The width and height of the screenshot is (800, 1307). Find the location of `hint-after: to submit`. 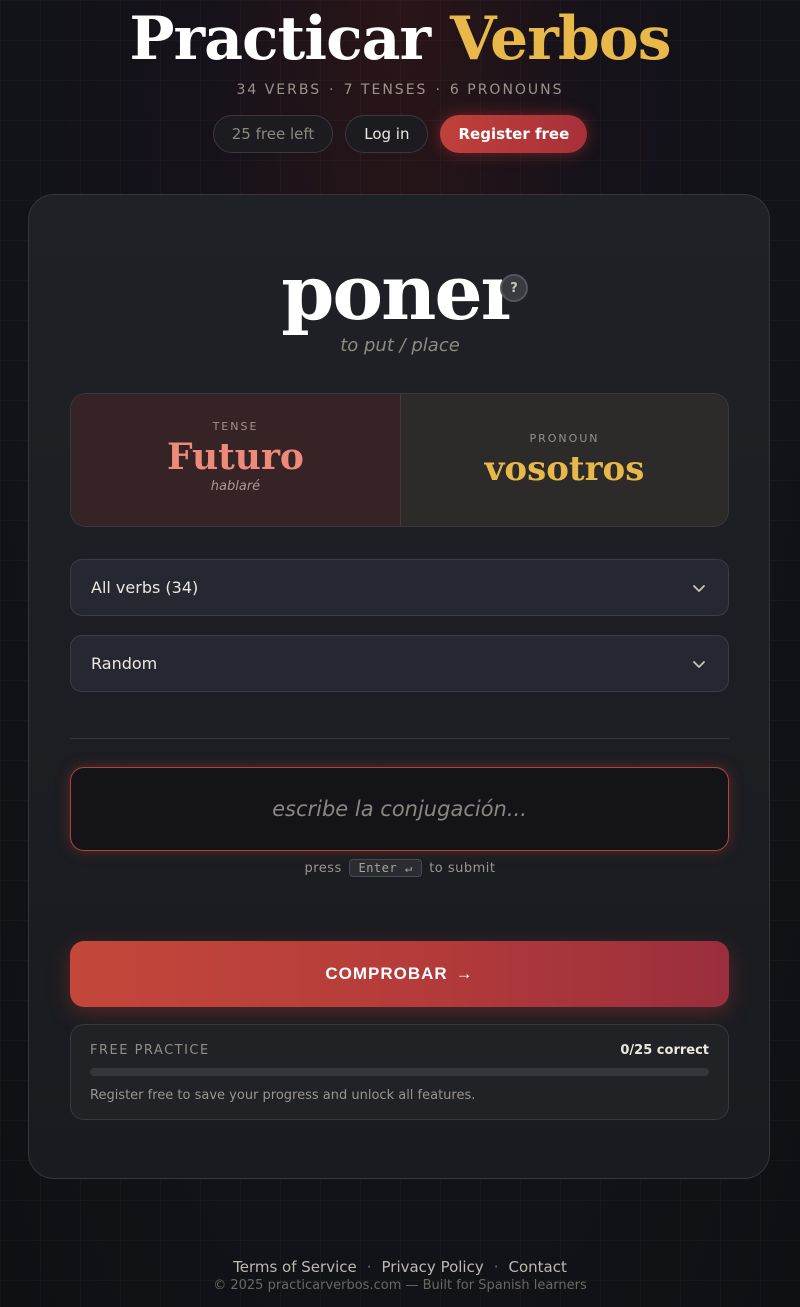

hint-after: to submit is located at coordinates (462, 868).